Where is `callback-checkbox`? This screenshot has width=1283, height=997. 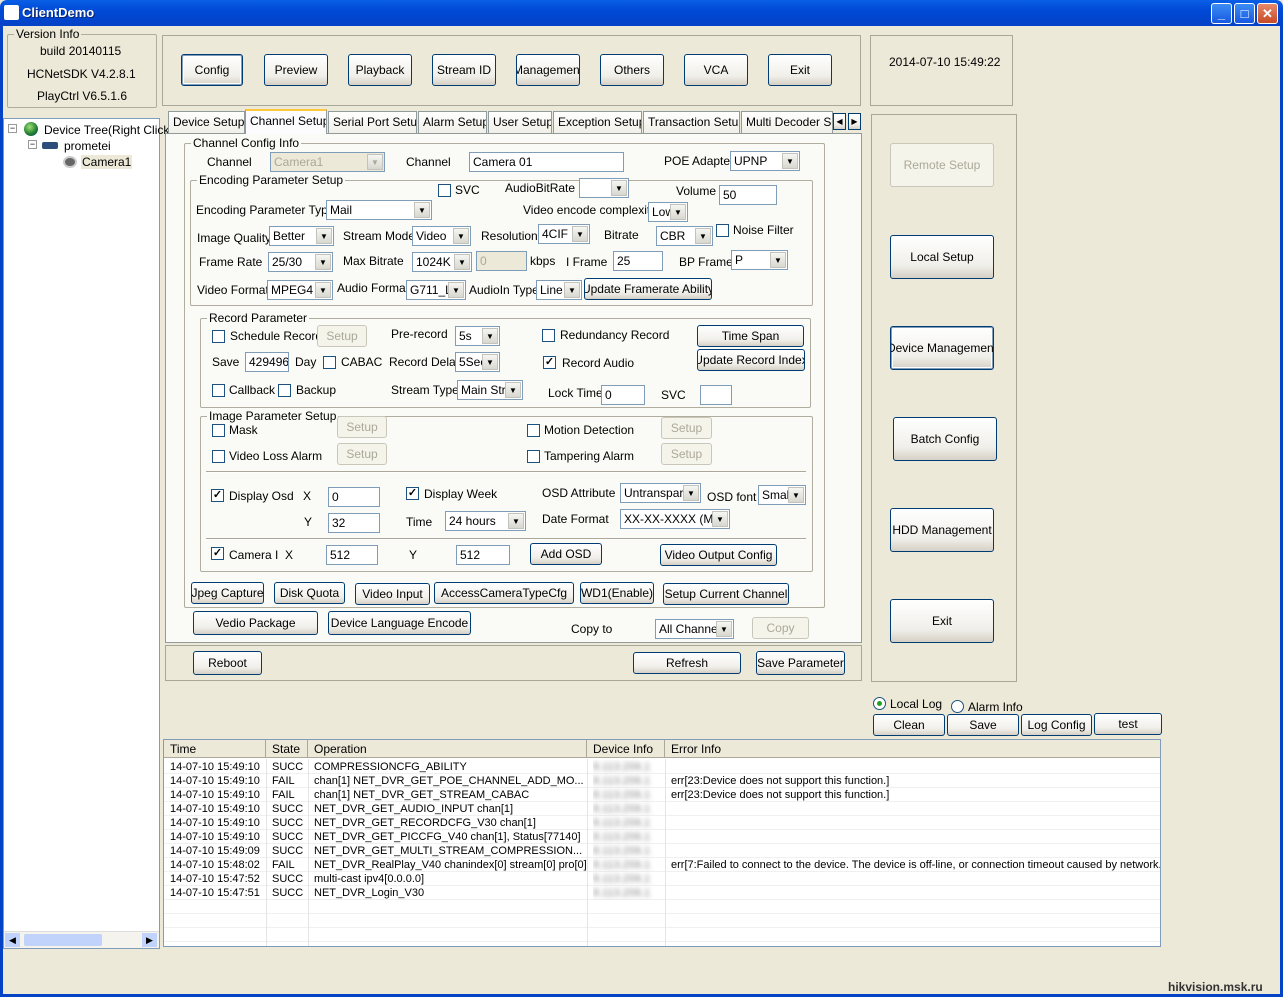 callback-checkbox is located at coordinates (218, 390).